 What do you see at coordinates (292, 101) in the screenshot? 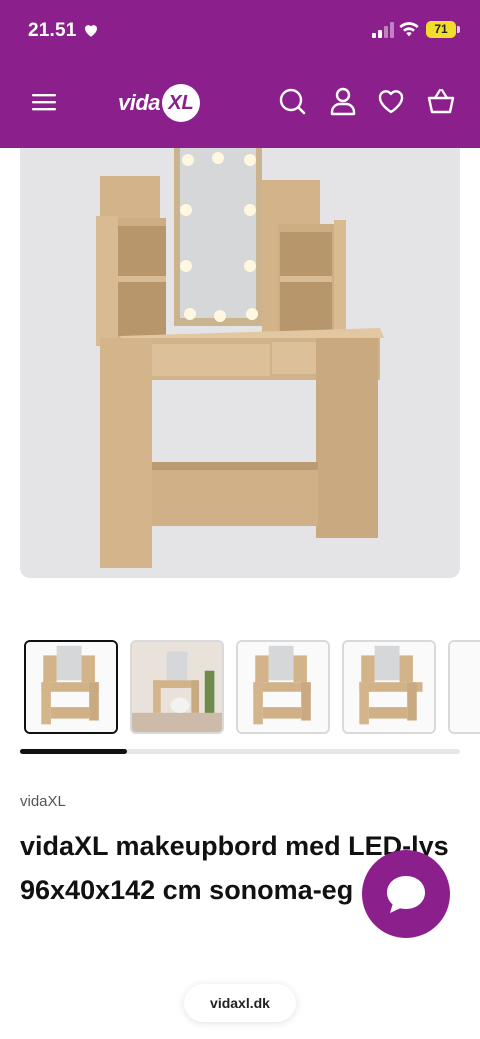
I see `search-icon` at bounding box center [292, 101].